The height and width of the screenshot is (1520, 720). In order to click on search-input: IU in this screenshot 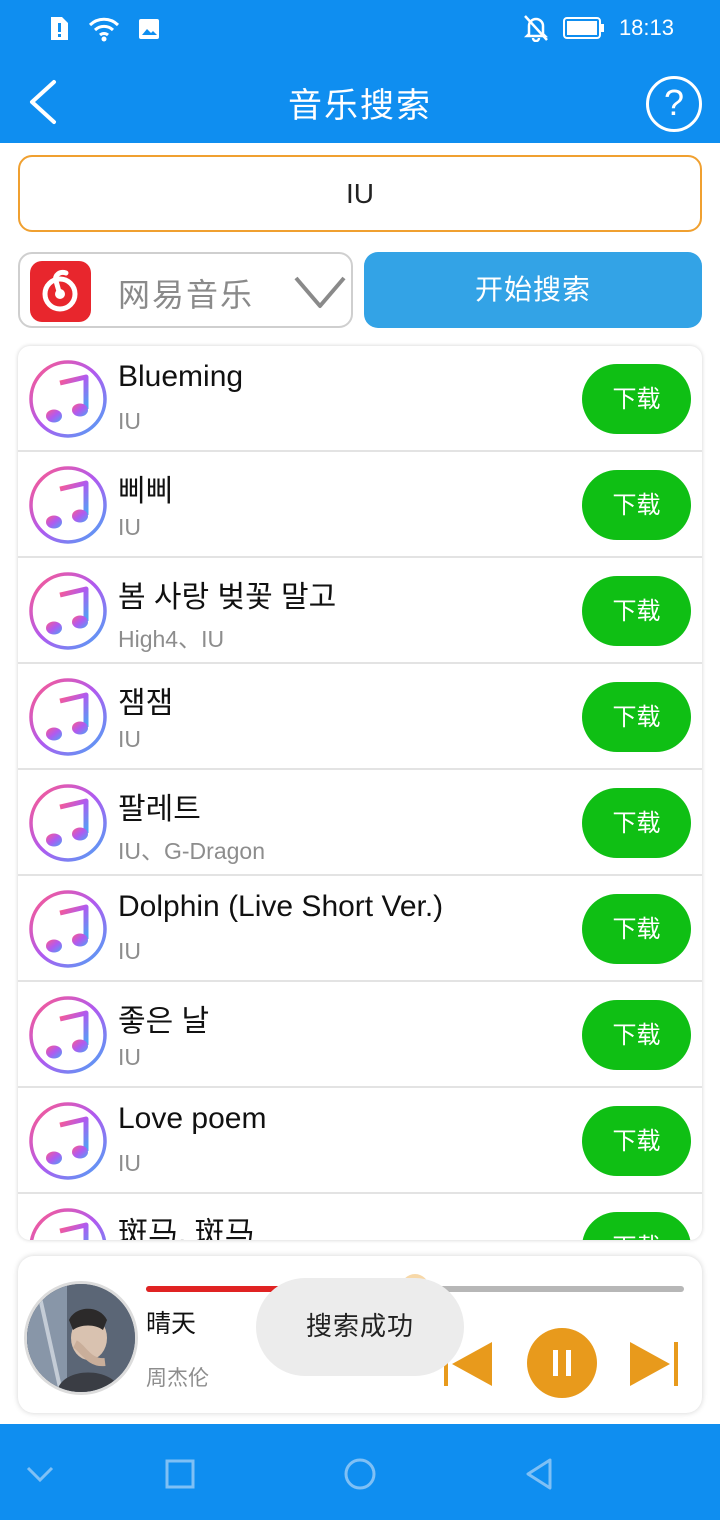, I will do `click(360, 193)`.